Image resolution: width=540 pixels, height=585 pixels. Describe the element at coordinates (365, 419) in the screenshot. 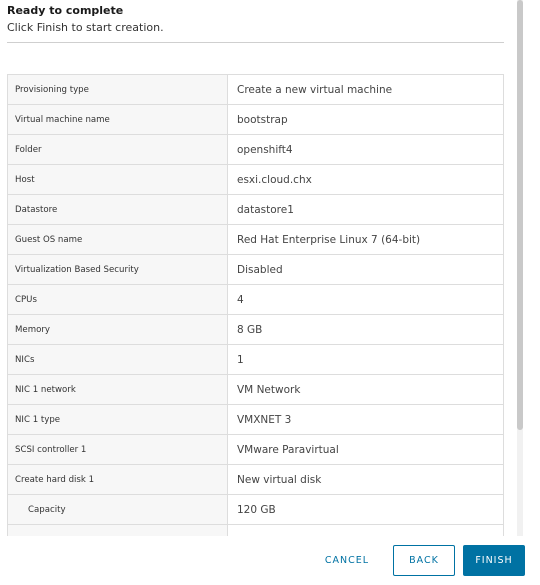

I see `row-value: VMXNET 3` at that location.